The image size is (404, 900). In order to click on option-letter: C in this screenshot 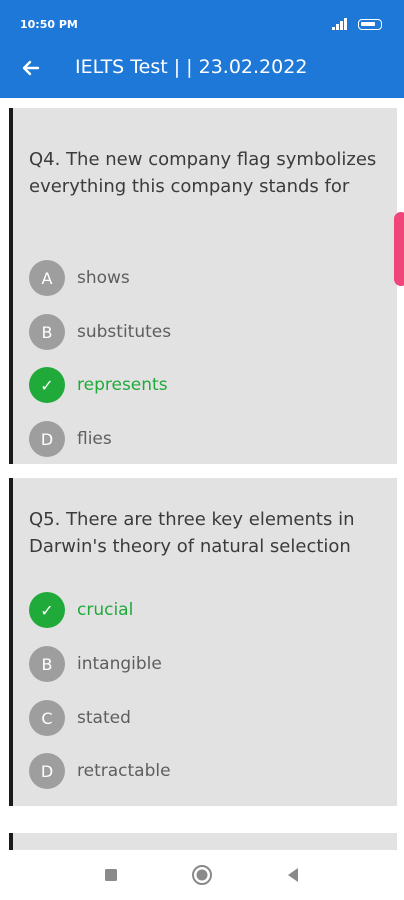, I will do `click(47, 718)`.